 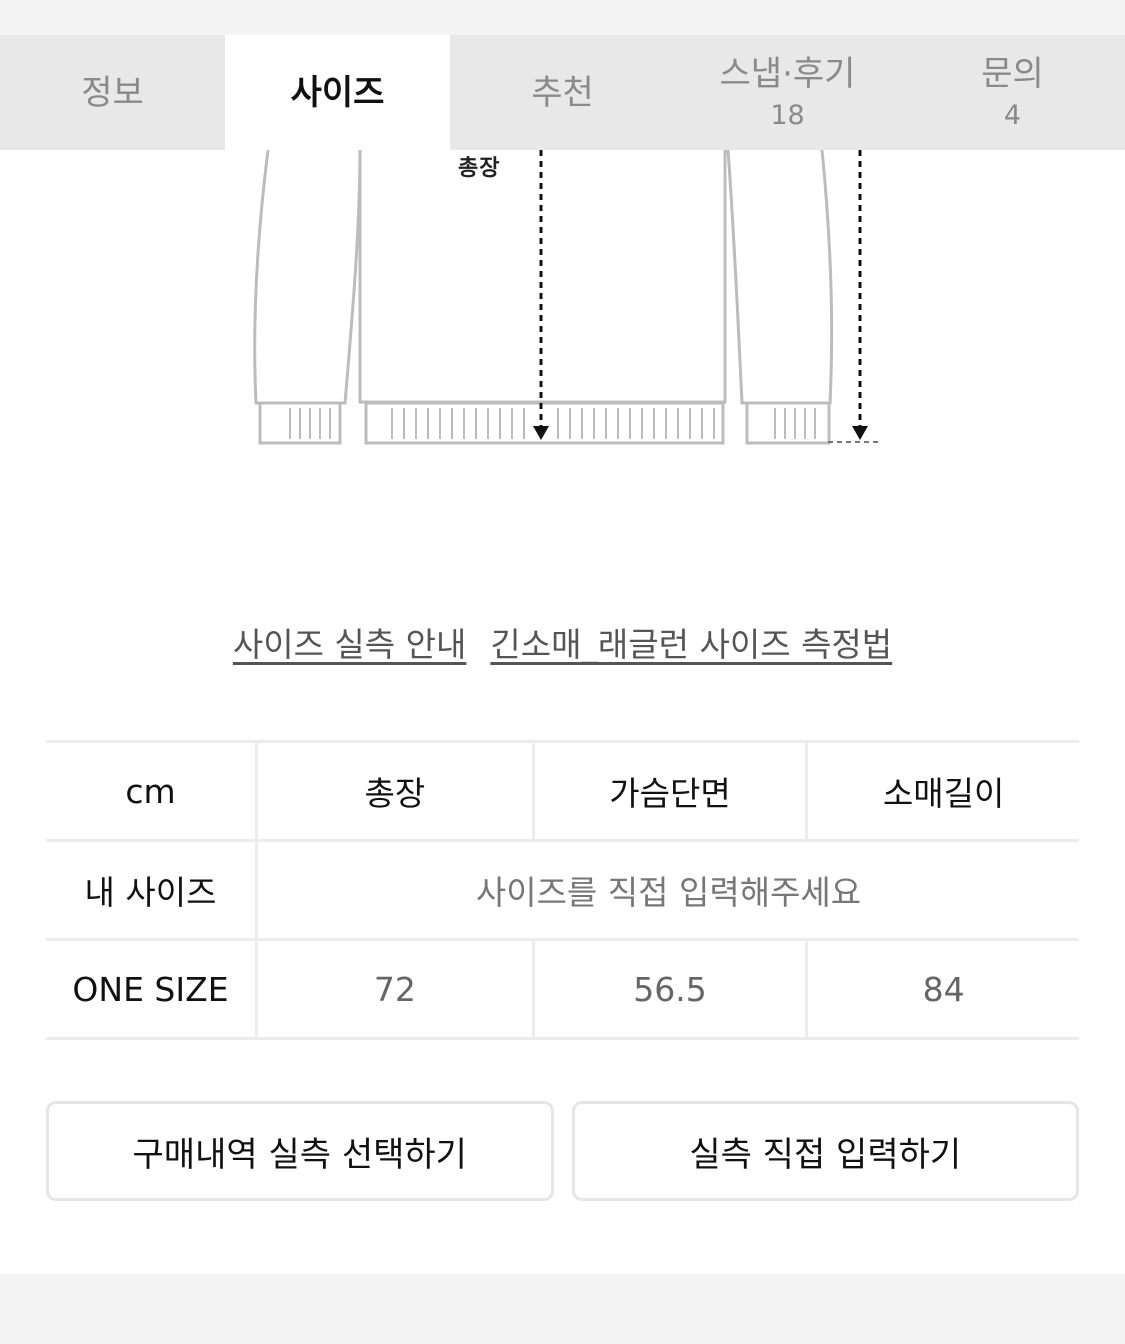 I want to click on top-strip, so click(x=562, y=17).